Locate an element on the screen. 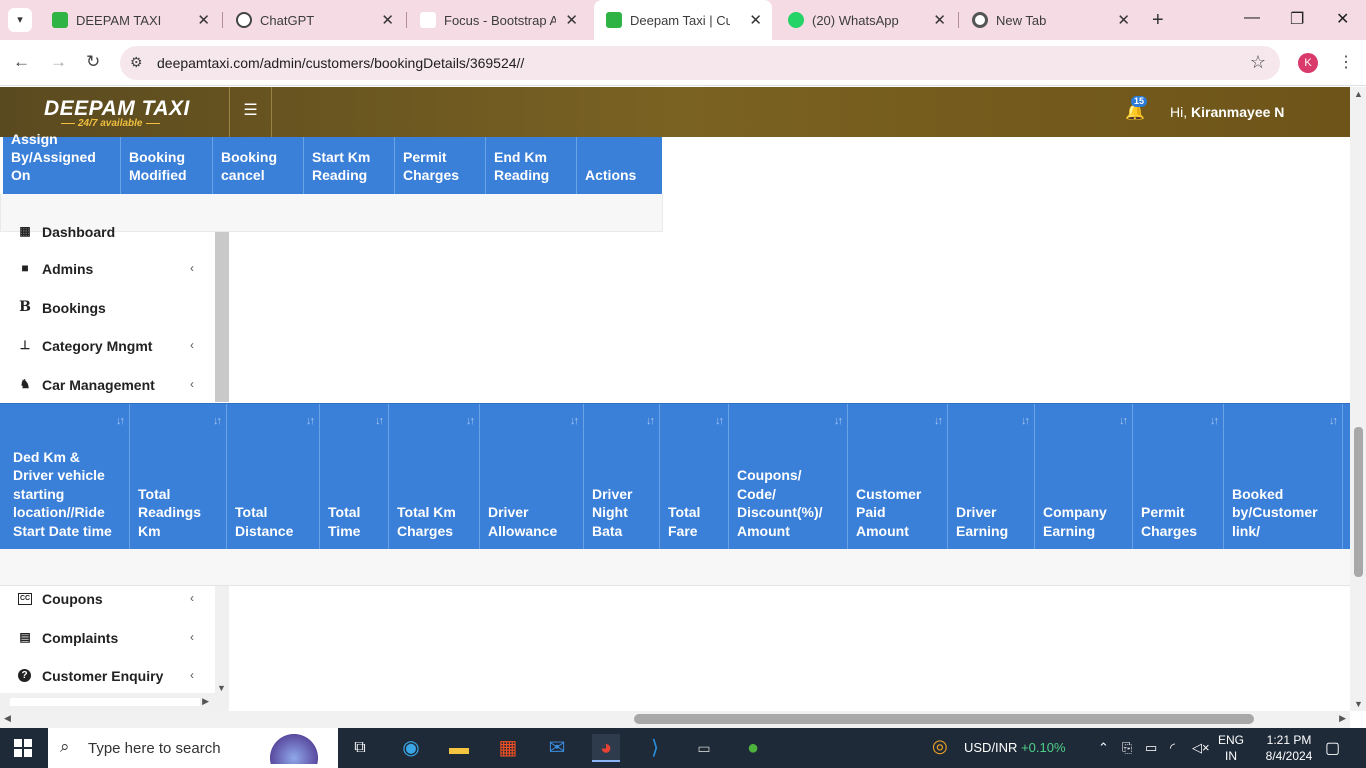 The width and height of the screenshot is (1366, 768). column-header: Permit Charges ↓↑ is located at coordinates (1178, 477).